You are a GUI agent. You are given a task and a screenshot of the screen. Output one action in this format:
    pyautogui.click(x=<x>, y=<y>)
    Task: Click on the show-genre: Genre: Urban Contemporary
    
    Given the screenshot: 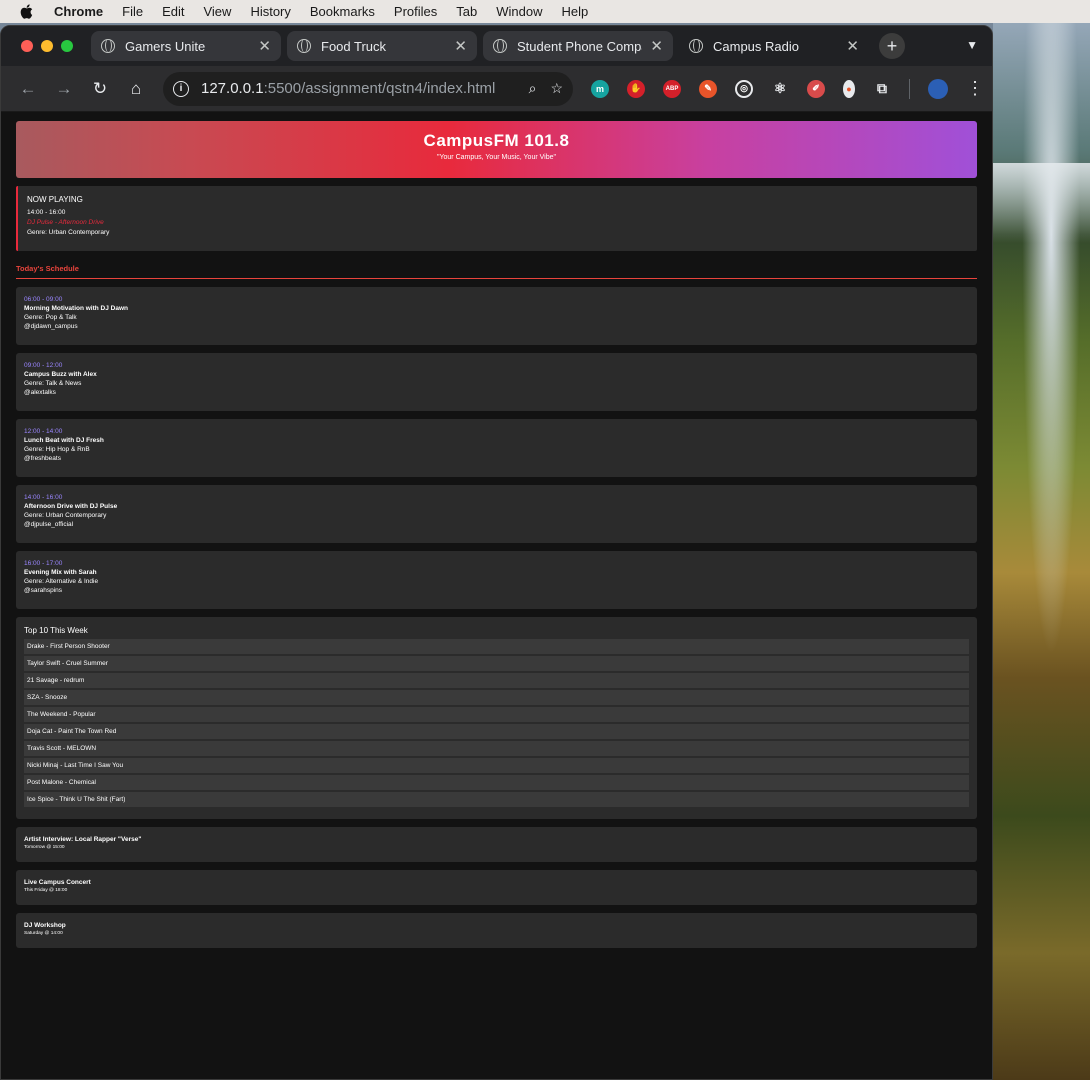 What is the action you would take?
    pyautogui.click(x=65, y=515)
    